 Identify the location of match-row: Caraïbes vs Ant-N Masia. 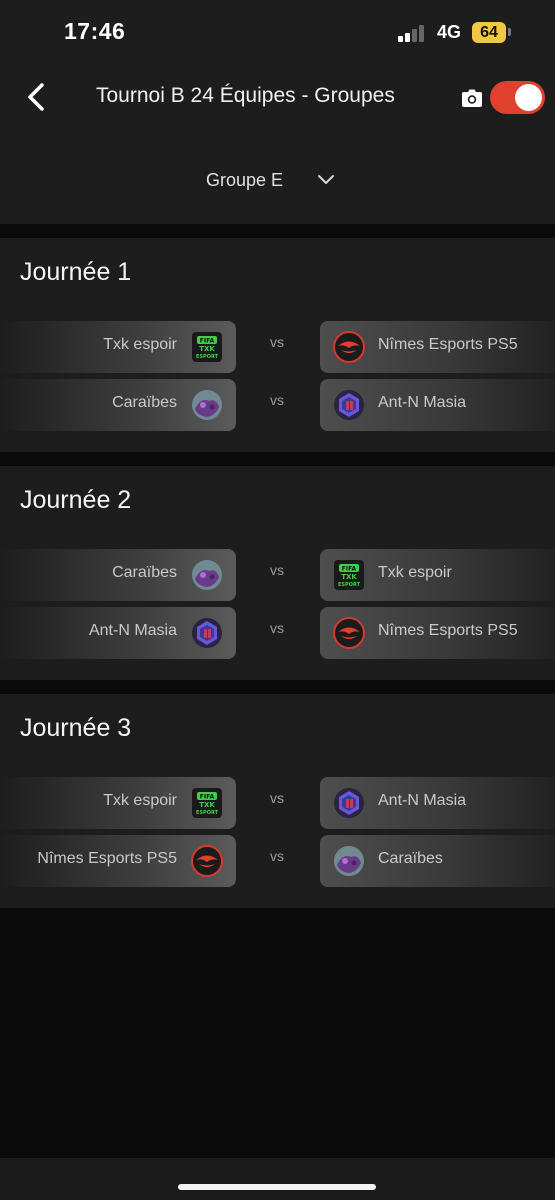
(277, 405).